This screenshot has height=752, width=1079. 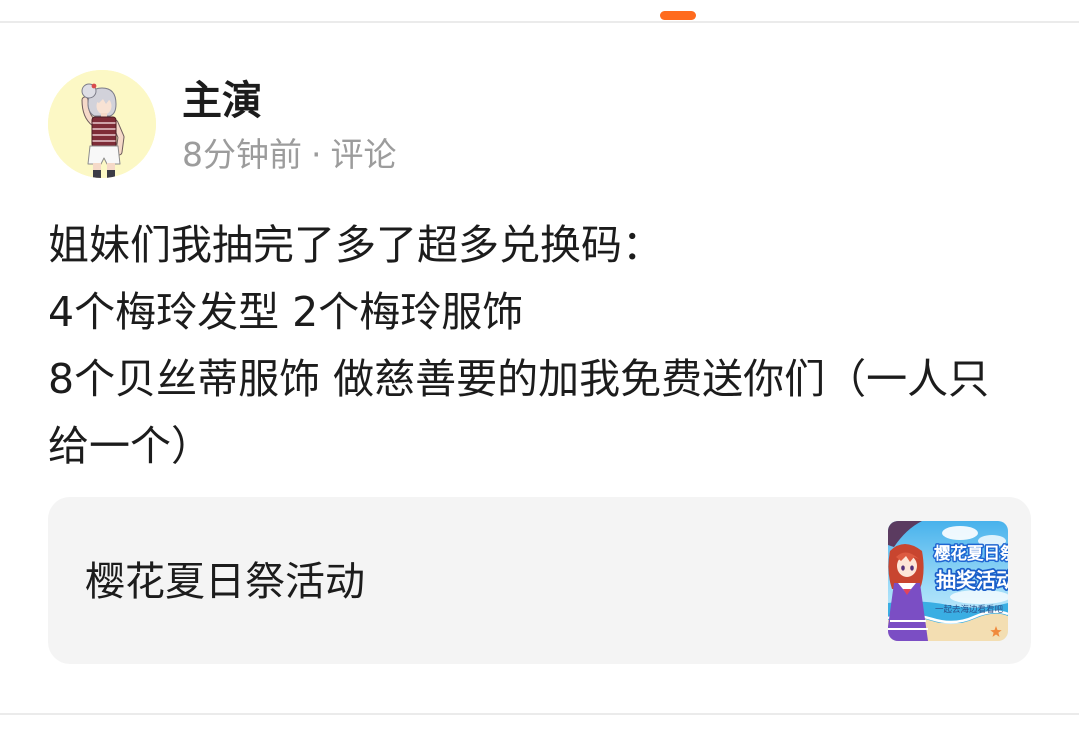 I want to click on event-banner-image: 樱花夏日祭 抽奖活动 一起去海边看看吧, so click(x=948, y=581).